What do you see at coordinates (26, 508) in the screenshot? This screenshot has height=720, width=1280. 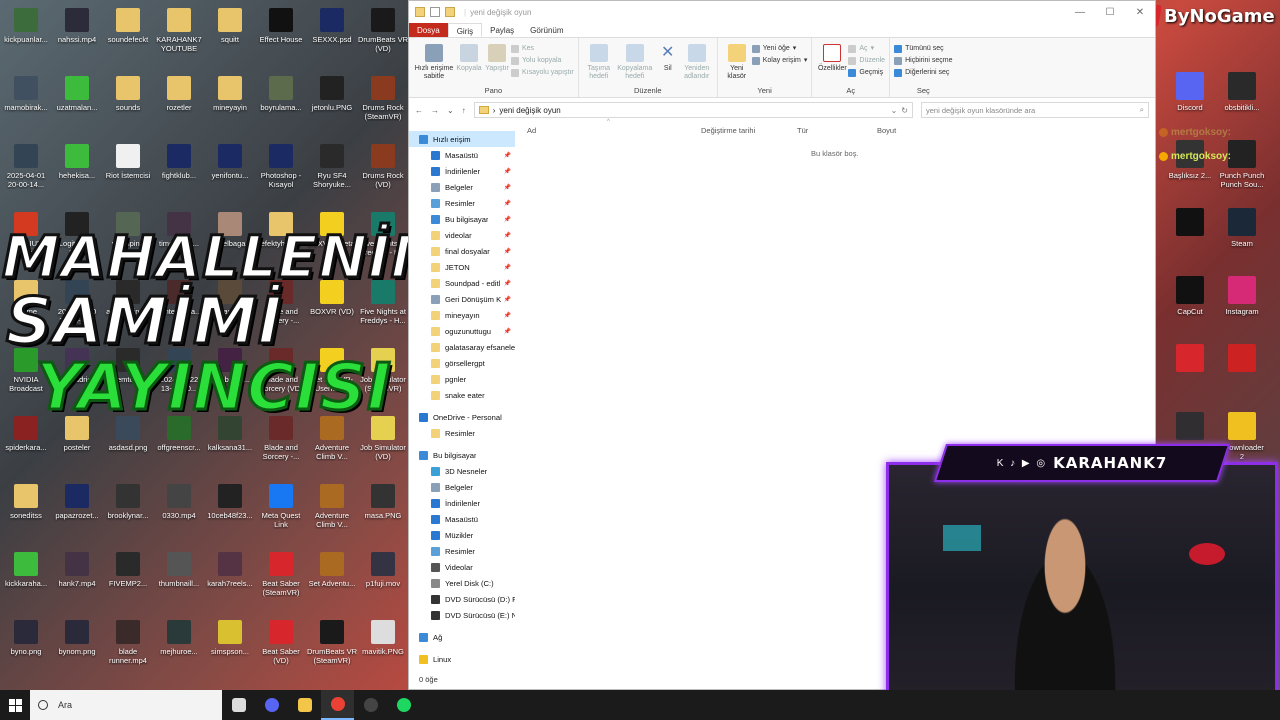 I see `desktop-icon: soneditss` at bounding box center [26, 508].